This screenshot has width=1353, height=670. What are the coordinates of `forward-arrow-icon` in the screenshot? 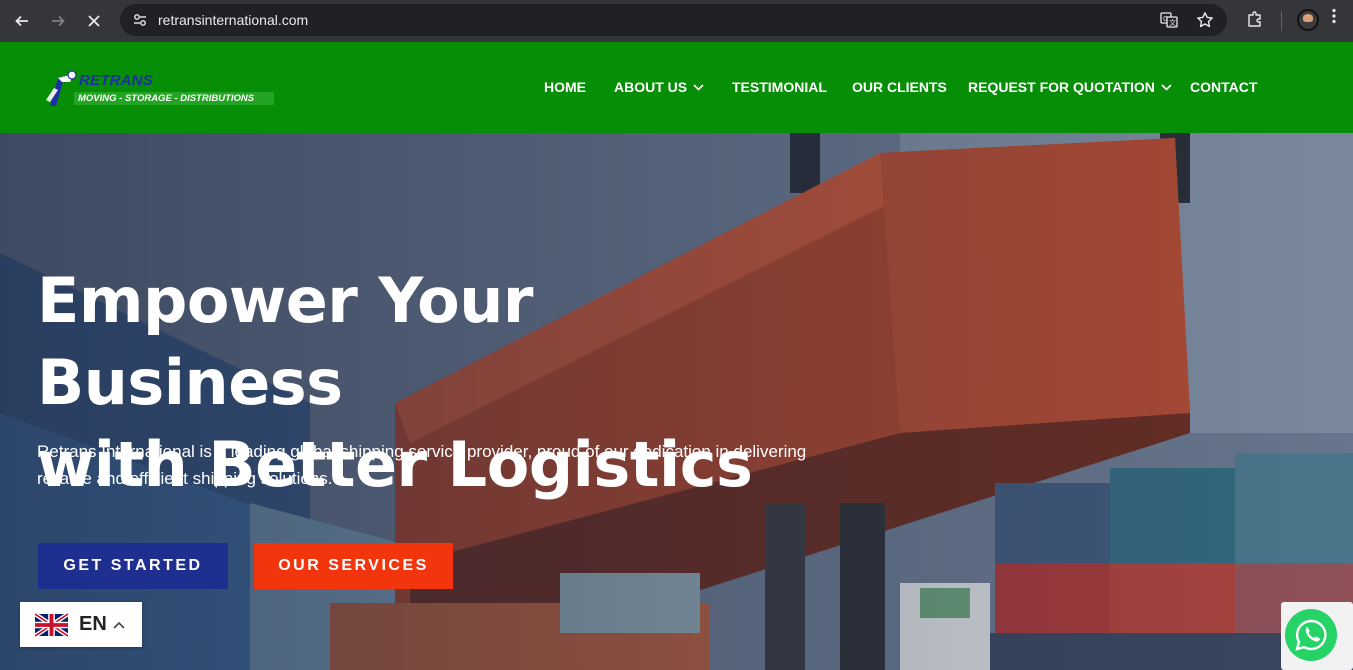 It's located at (58, 21).